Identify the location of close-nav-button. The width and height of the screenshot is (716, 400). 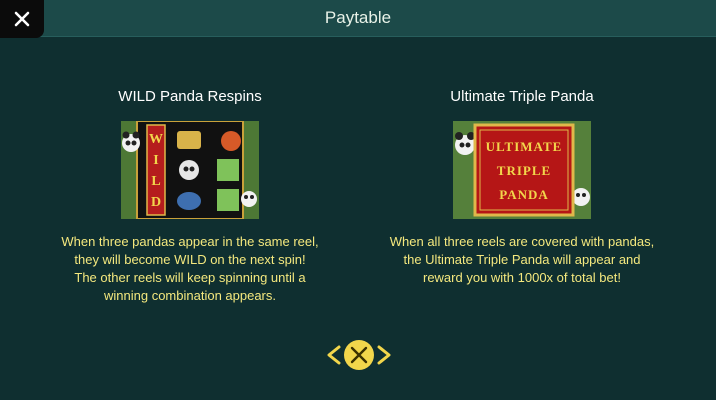
(359, 355).